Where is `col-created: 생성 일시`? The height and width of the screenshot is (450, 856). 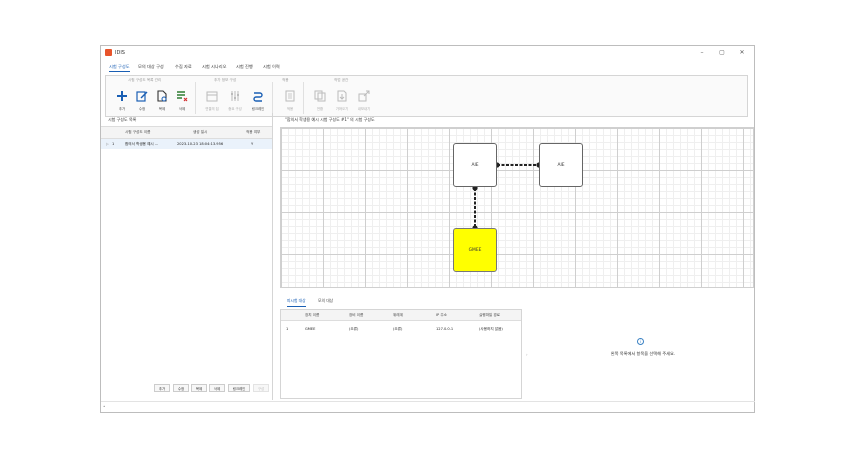
col-created: 생성 일시 is located at coordinates (200, 132).